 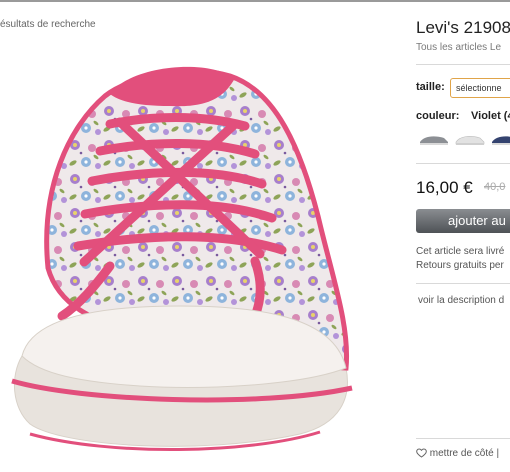 I want to click on price: 16,00 €, so click(x=444, y=187).